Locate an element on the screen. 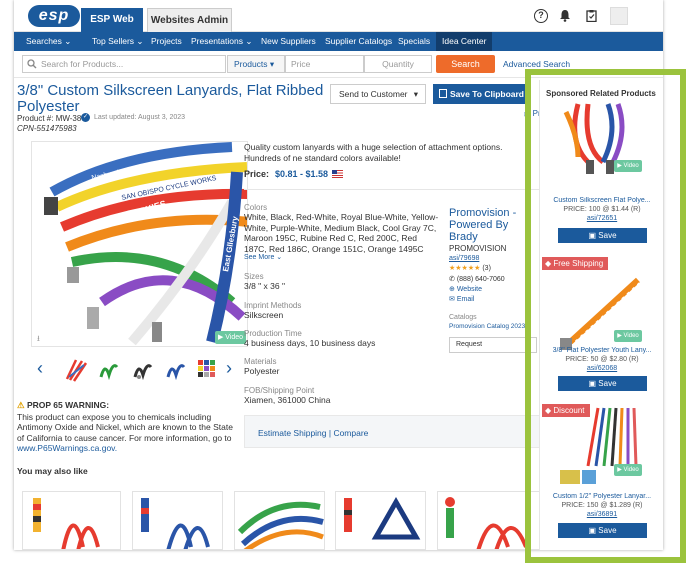 This screenshot has height=563, width=691. sponsored-price: PRICE: 100 @ $1.44 (R) is located at coordinates (602, 209).